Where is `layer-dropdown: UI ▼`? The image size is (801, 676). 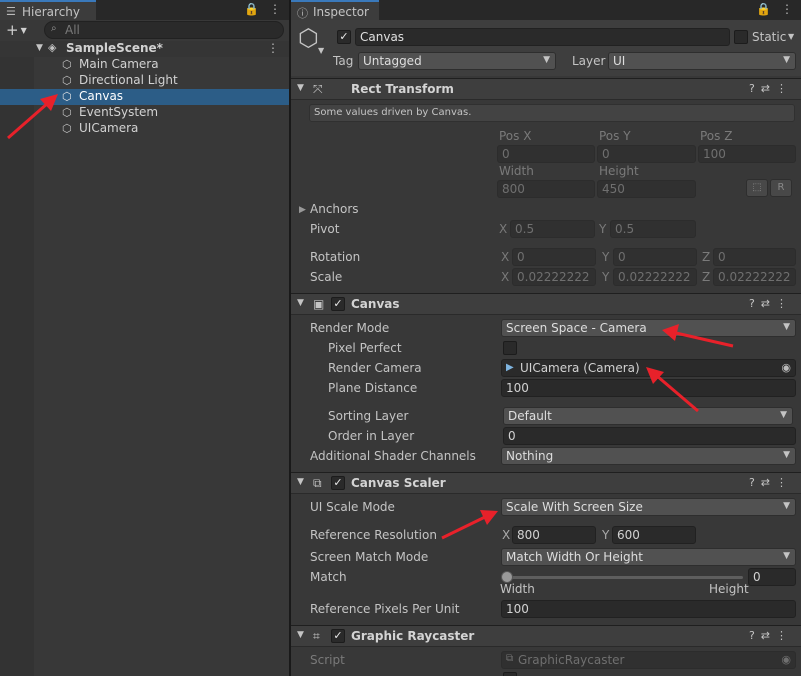
layer-dropdown: UI ▼ is located at coordinates (702, 61).